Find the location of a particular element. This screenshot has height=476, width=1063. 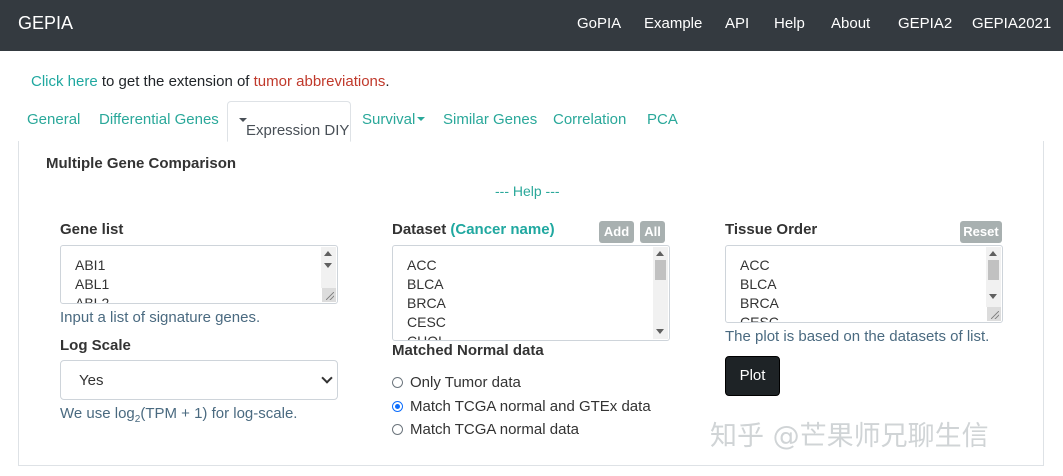

brand-logo: GEPIA is located at coordinates (45, 23).